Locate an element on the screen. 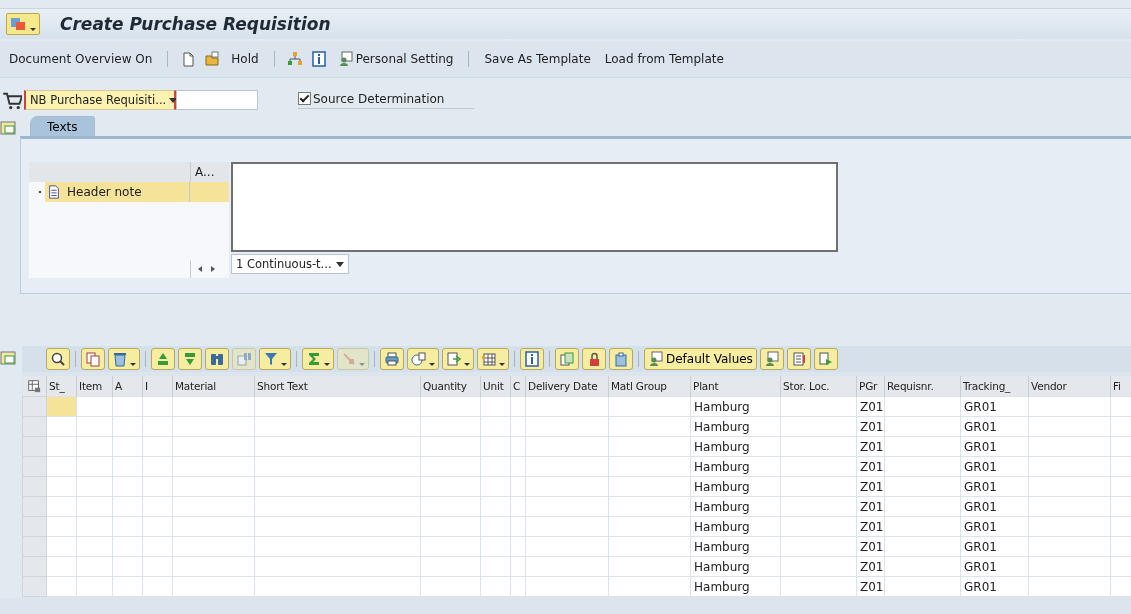 Image resolution: width=1131 pixels, height=614 pixels. column-header: Tracking_ is located at coordinates (994, 386).